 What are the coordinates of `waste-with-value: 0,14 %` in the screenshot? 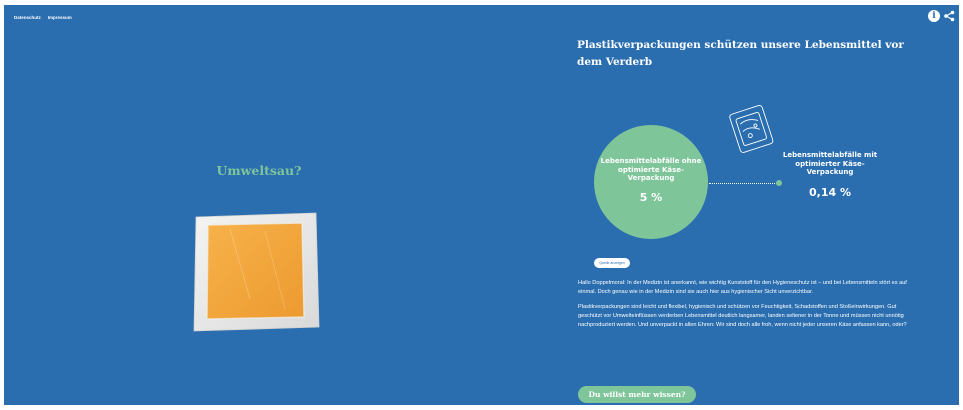 It's located at (830, 192).